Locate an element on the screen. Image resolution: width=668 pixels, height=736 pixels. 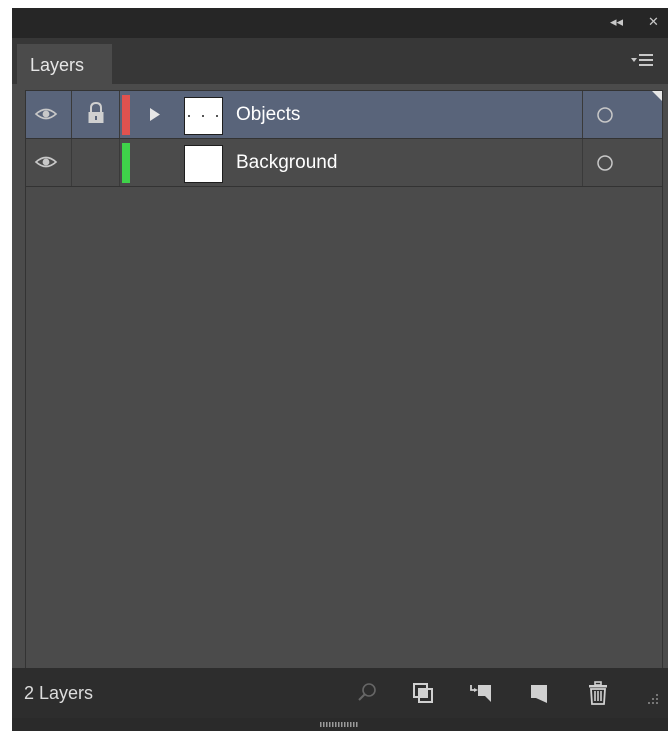
layer-name: Objects is located at coordinates (268, 115).